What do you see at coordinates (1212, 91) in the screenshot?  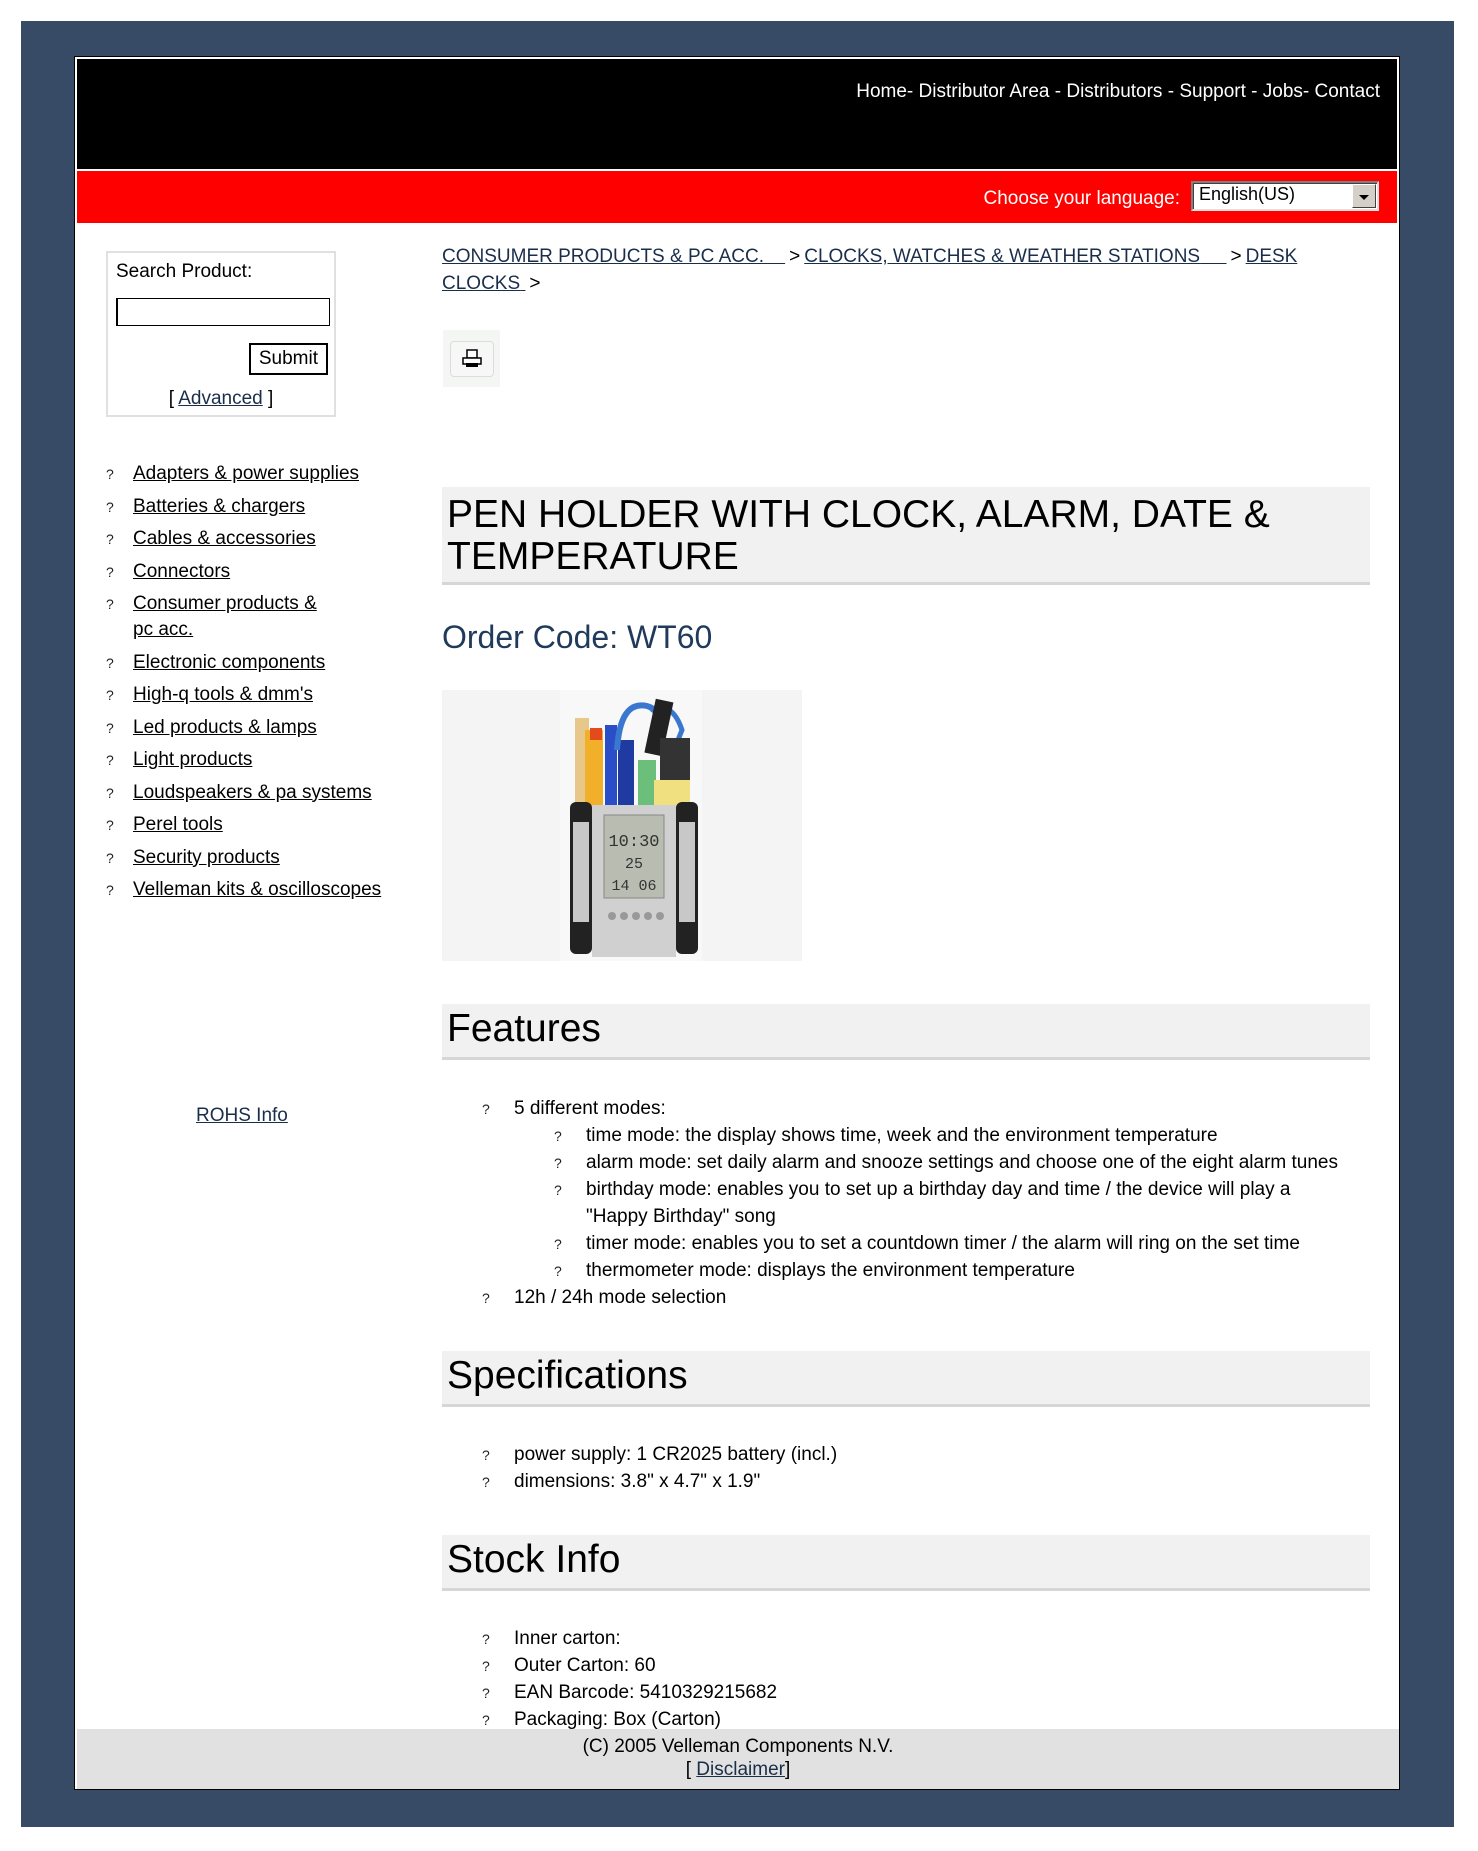 I see `nav-support: Support` at bounding box center [1212, 91].